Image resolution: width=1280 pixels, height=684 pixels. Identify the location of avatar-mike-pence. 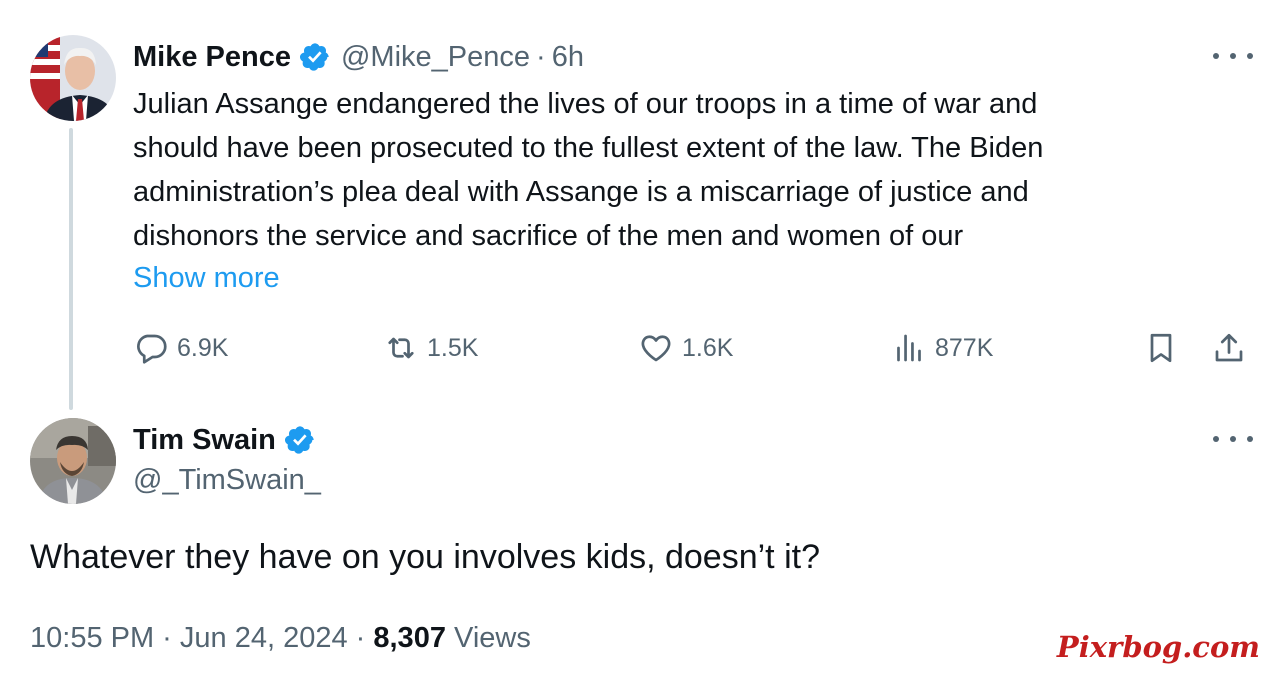
(73, 78).